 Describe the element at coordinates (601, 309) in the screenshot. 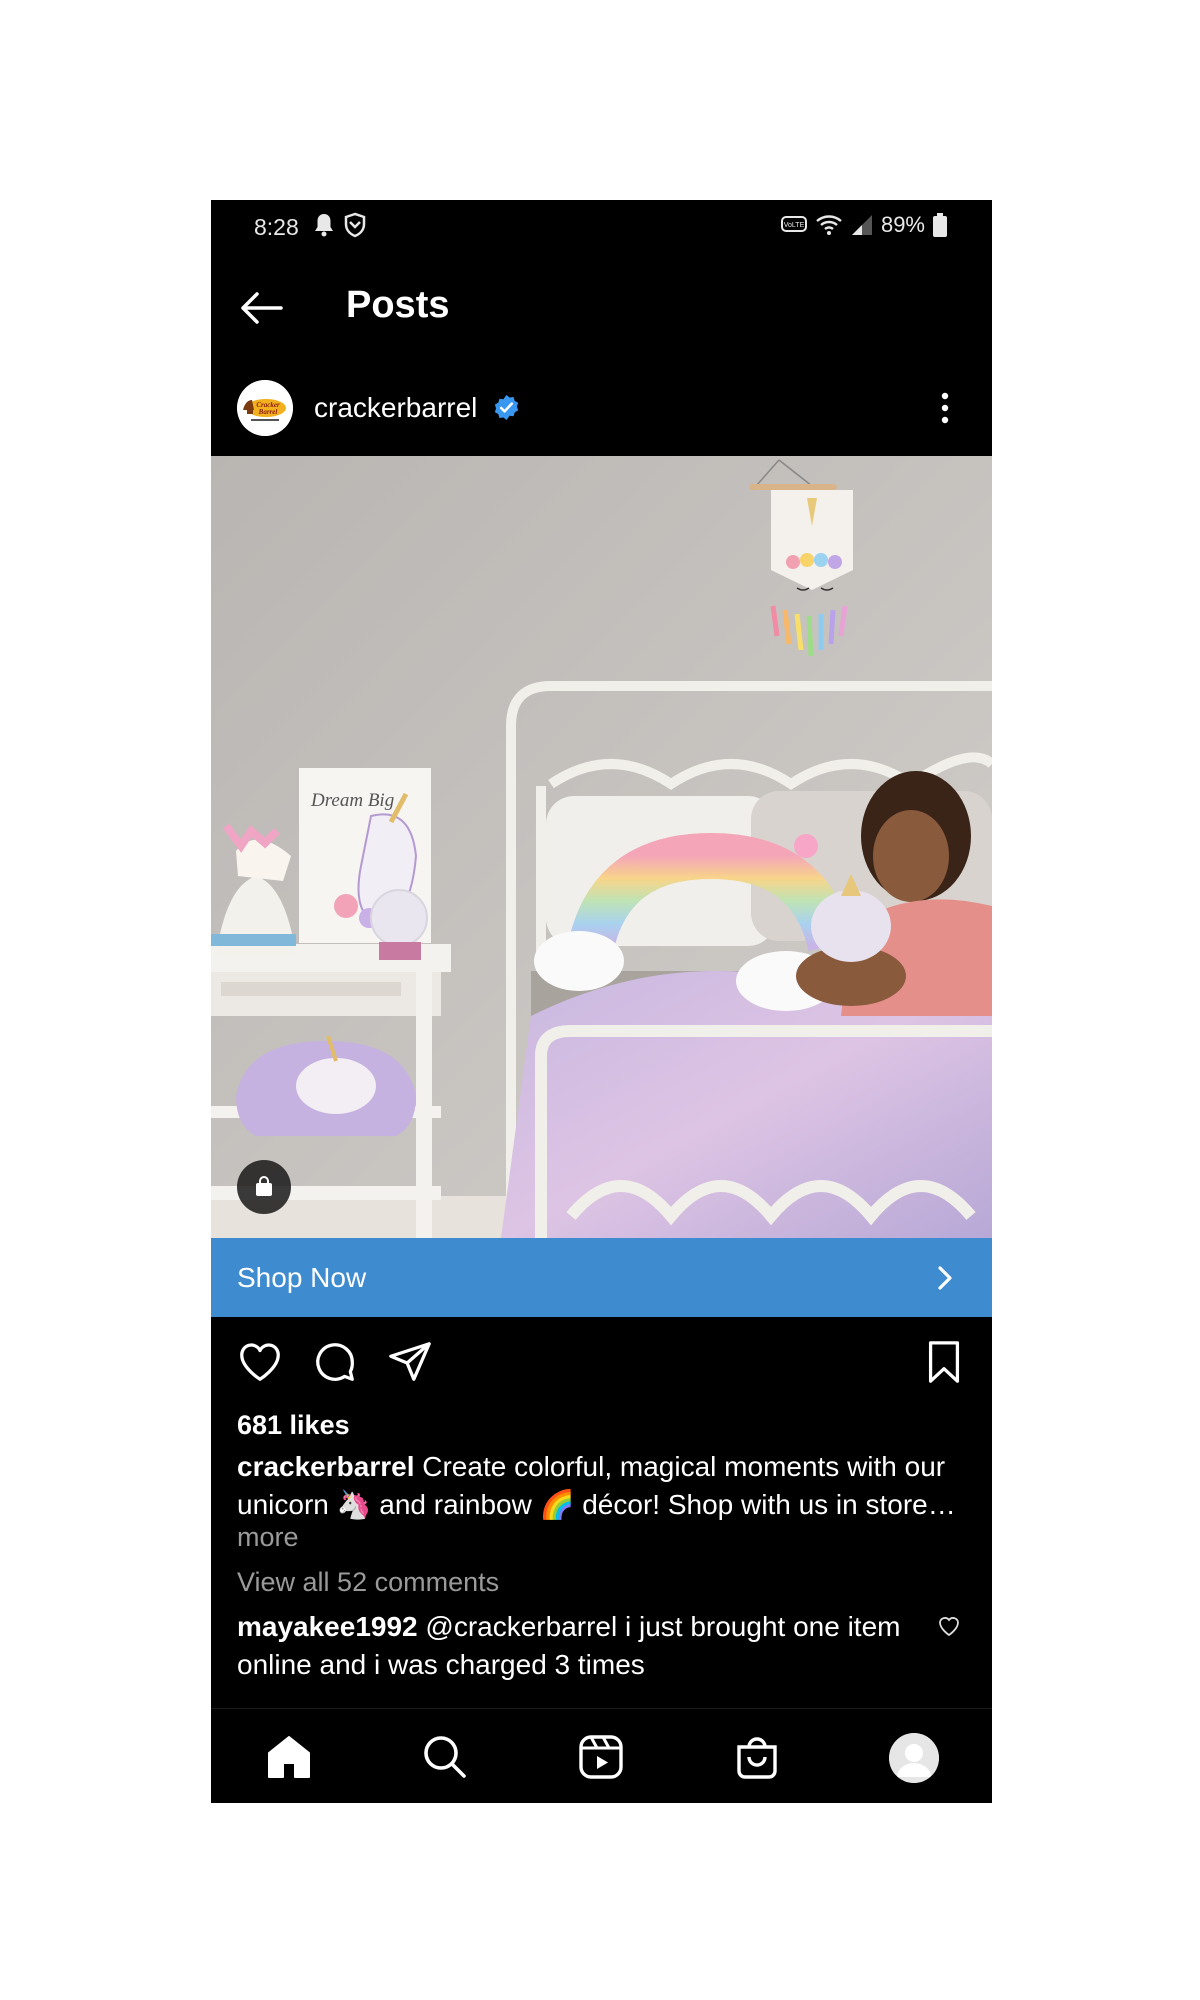

I see `top-bar: Posts` at that location.